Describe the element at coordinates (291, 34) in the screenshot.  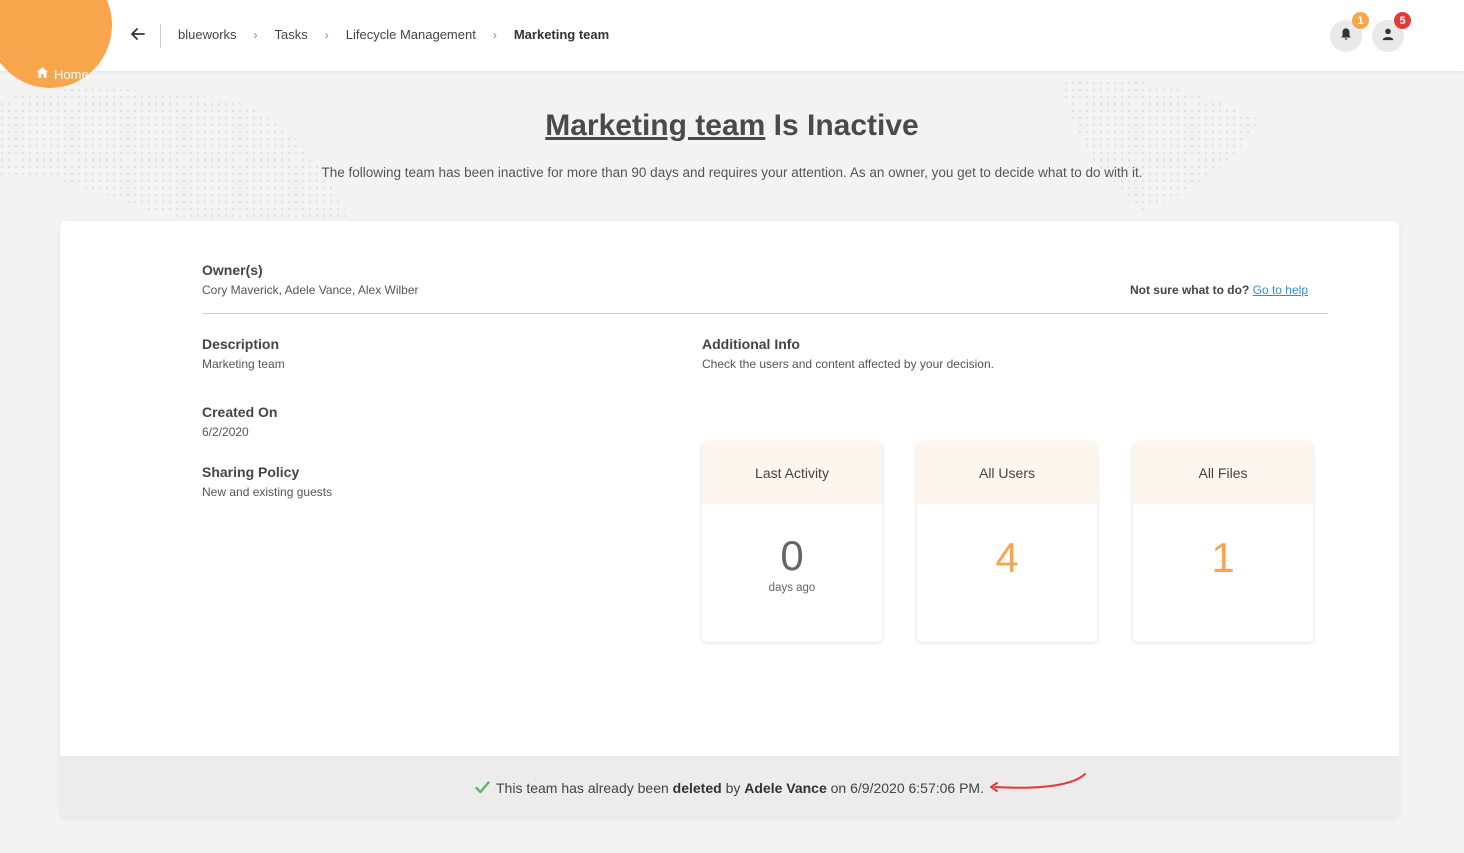
I see `breadcrumb-item-tasks: Tasks` at that location.